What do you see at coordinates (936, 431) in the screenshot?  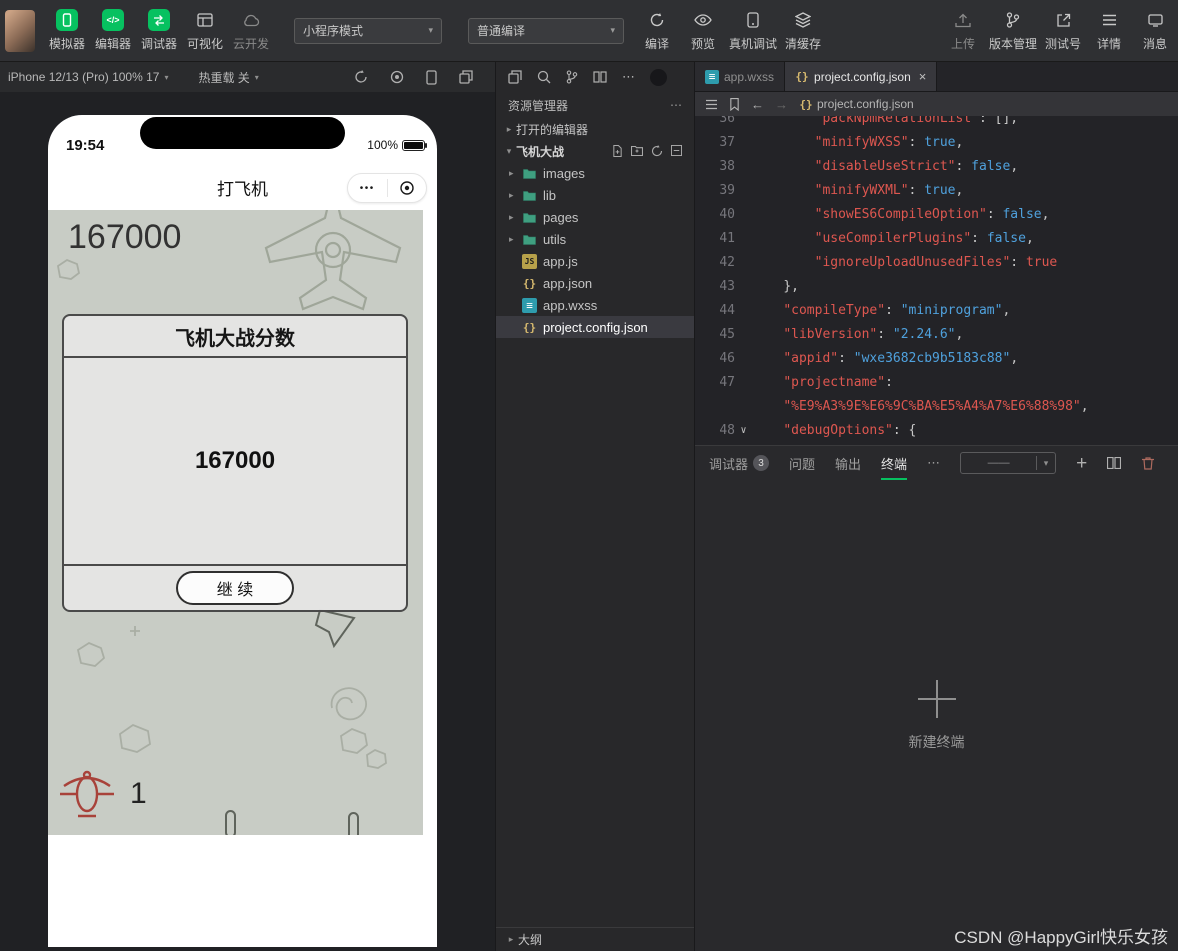 I see `code-line-48: 48 ∨ "debugOptions": {` at bounding box center [936, 431].